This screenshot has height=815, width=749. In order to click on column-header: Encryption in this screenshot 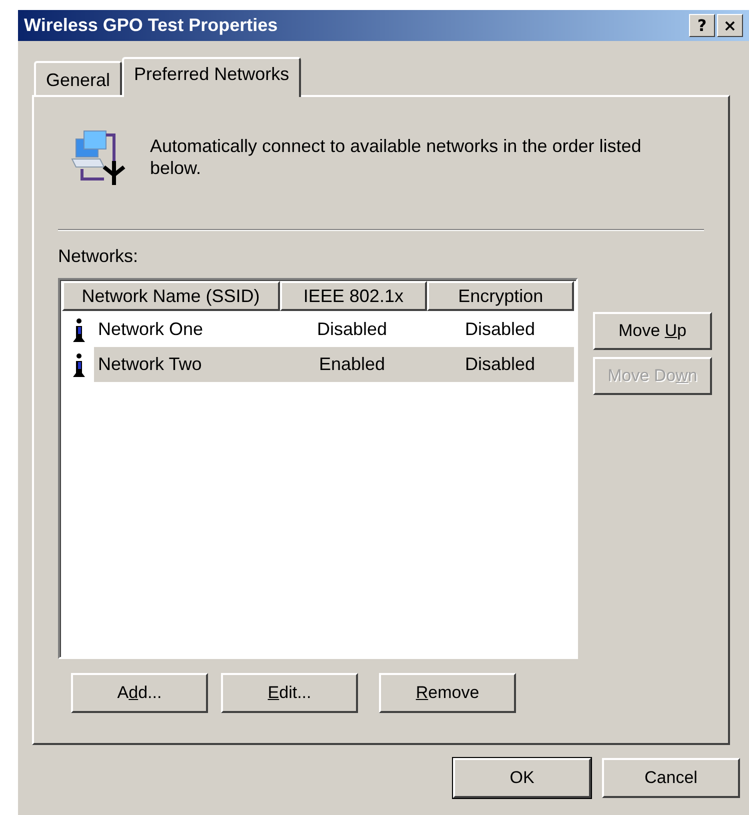, I will do `click(500, 296)`.